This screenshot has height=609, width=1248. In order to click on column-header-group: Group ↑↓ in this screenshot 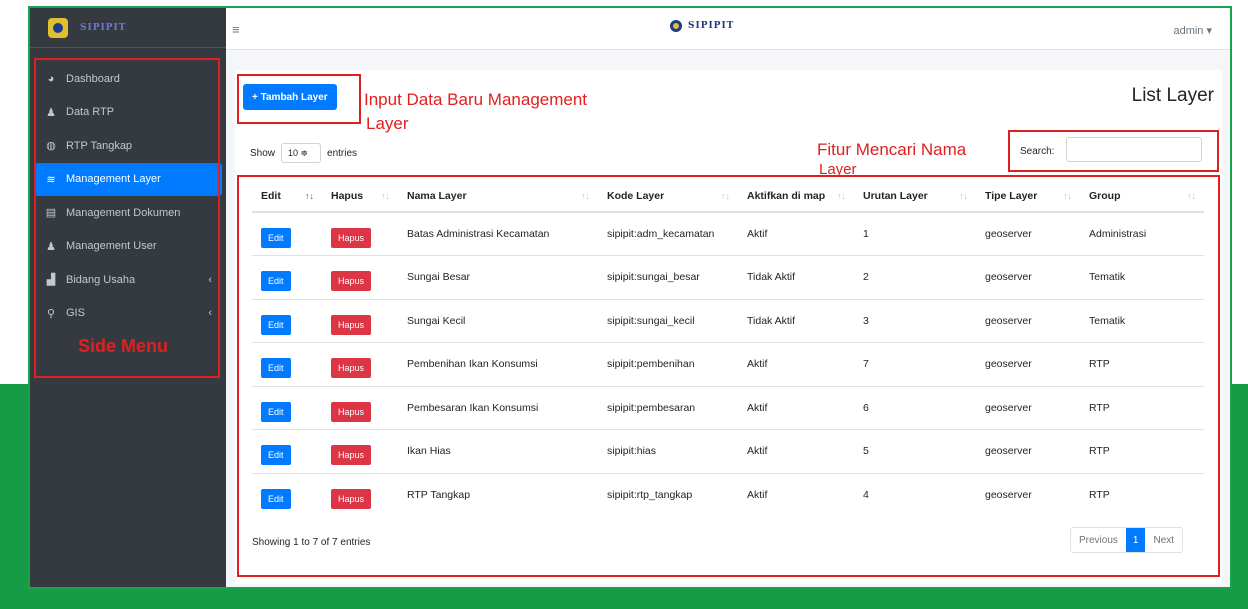, I will do `click(1142, 196)`.